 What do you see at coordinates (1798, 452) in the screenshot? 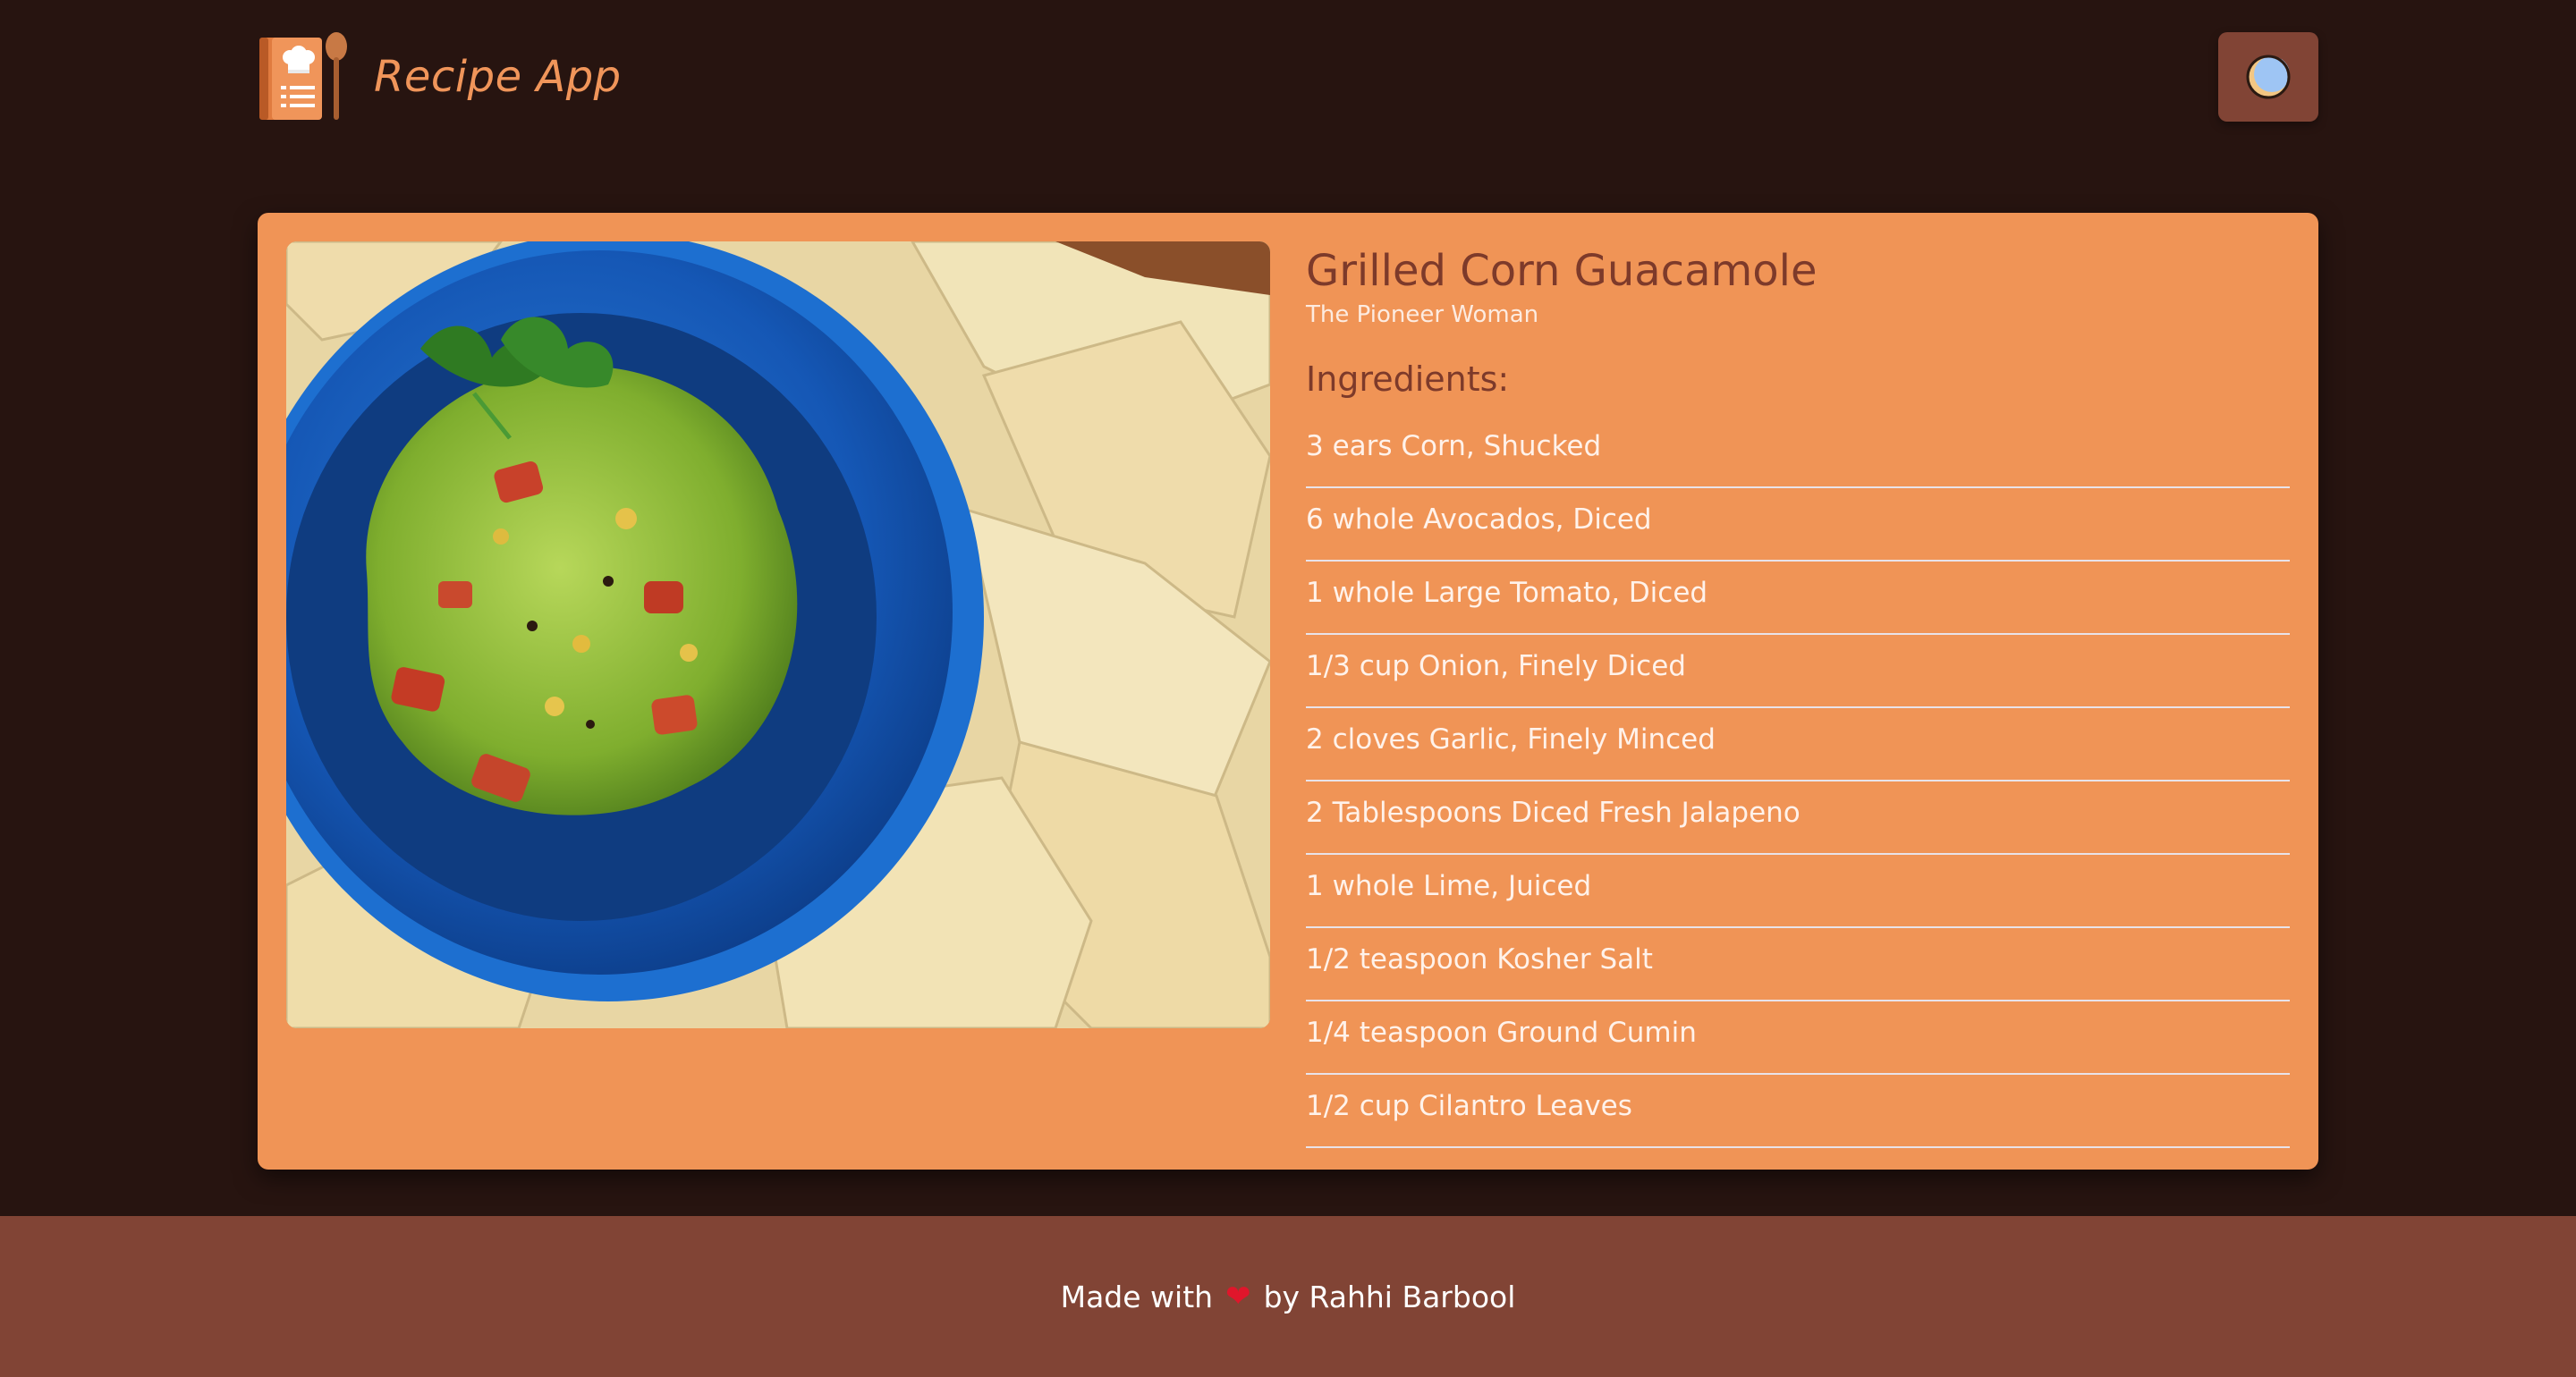
I see `ingredient-item: 3 ears Corn, Shucked` at bounding box center [1798, 452].